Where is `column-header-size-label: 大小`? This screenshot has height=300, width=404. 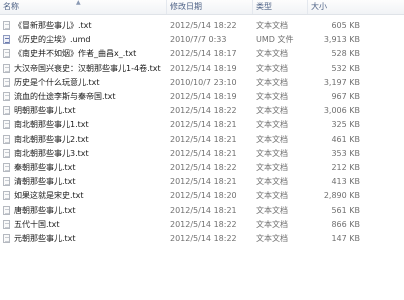 column-header-size-label: 大小 is located at coordinates (319, 6).